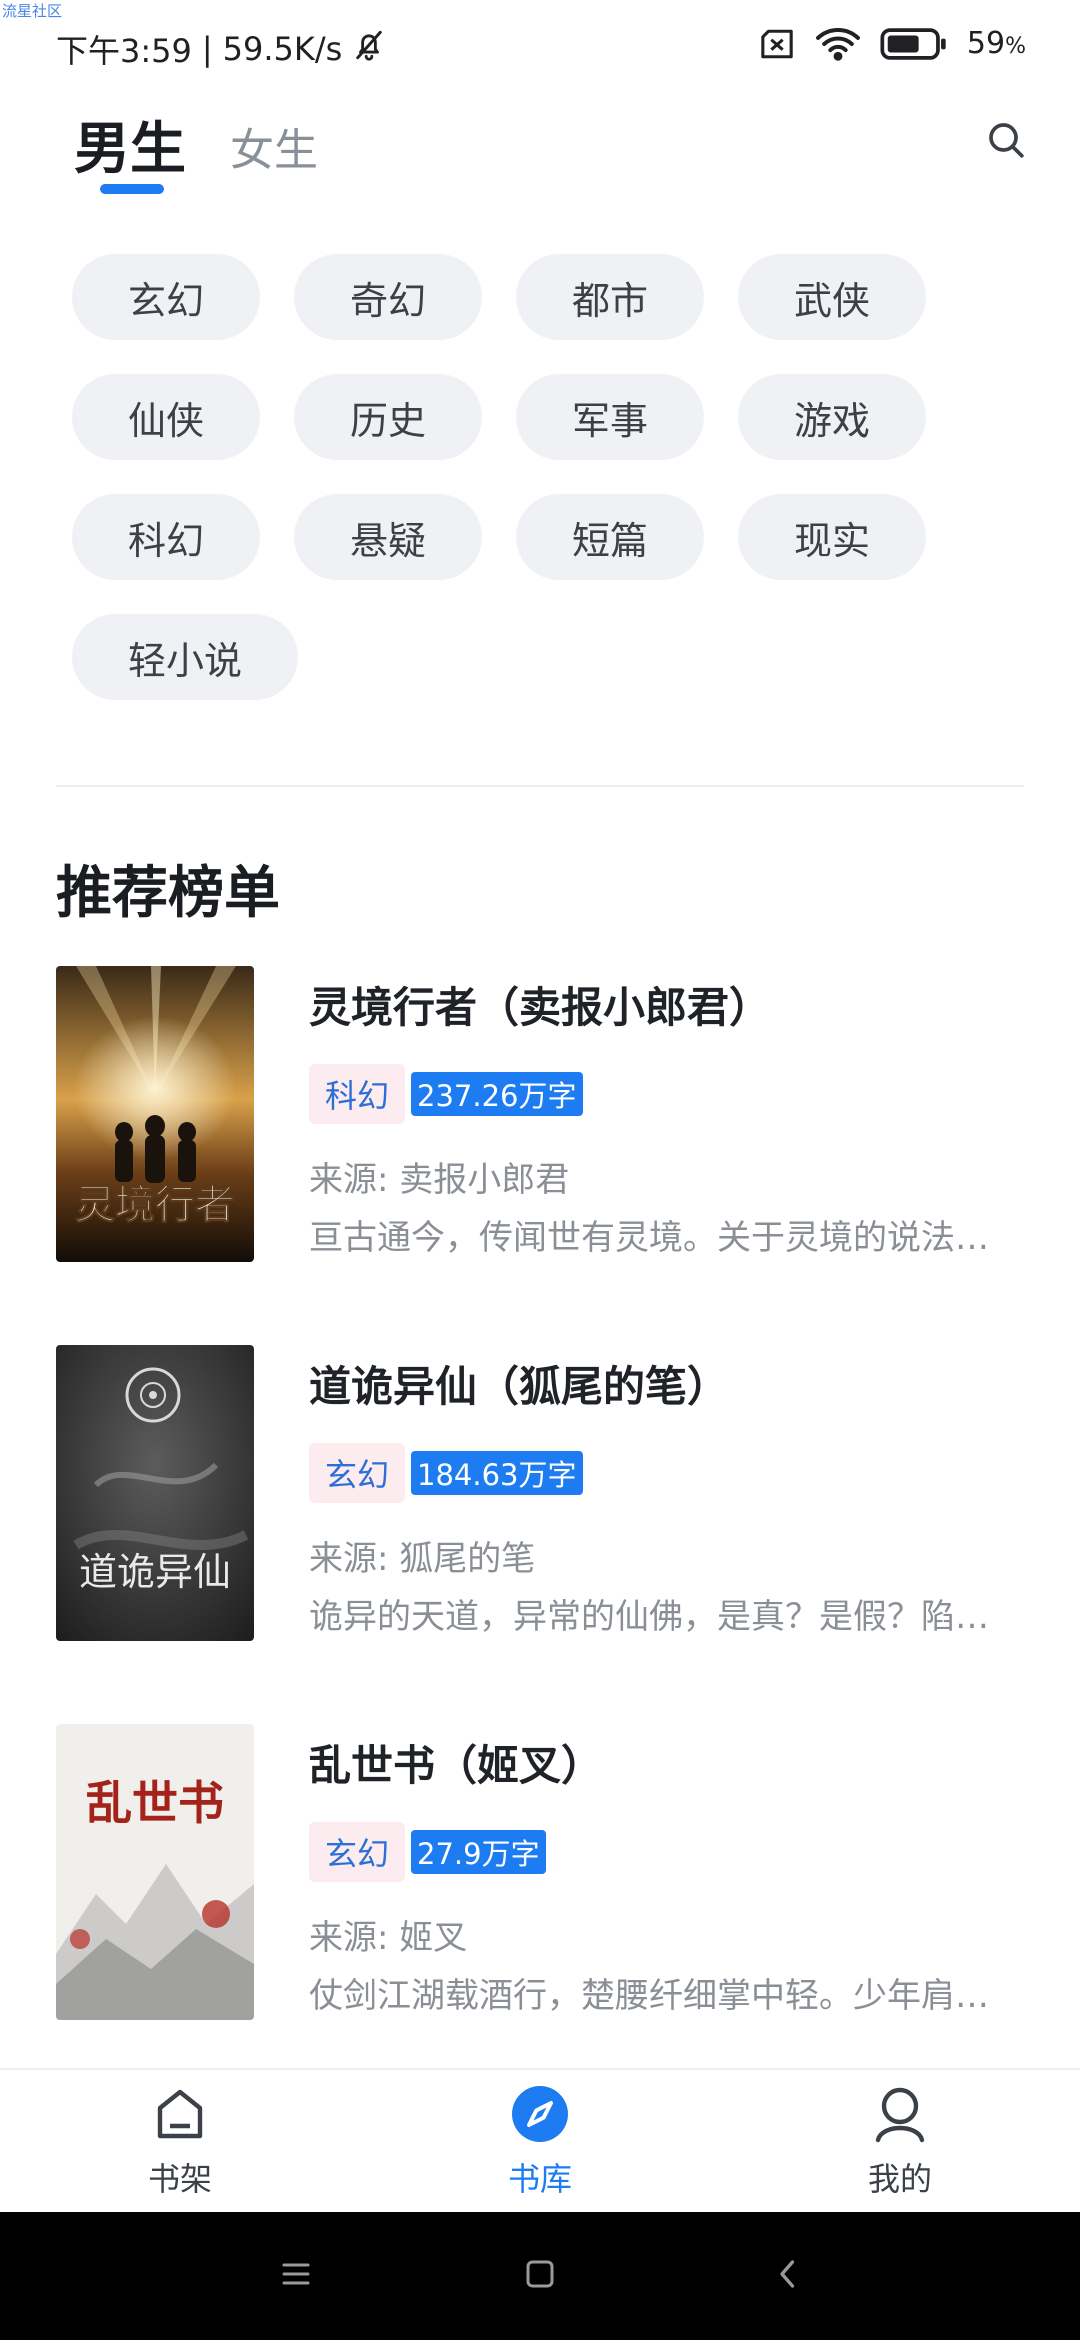 The image size is (1080, 2340). I want to click on category-chip-junshi: 军事, so click(610, 417).